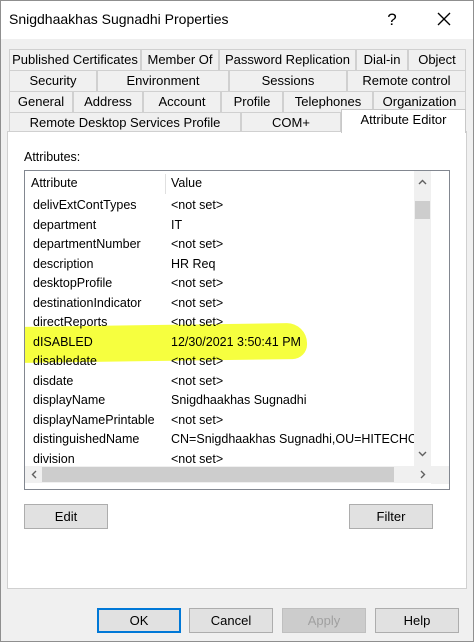 The image size is (474, 642). Describe the element at coordinates (87, 244) in the screenshot. I see `attribute-name: departmentNumber` at that location.